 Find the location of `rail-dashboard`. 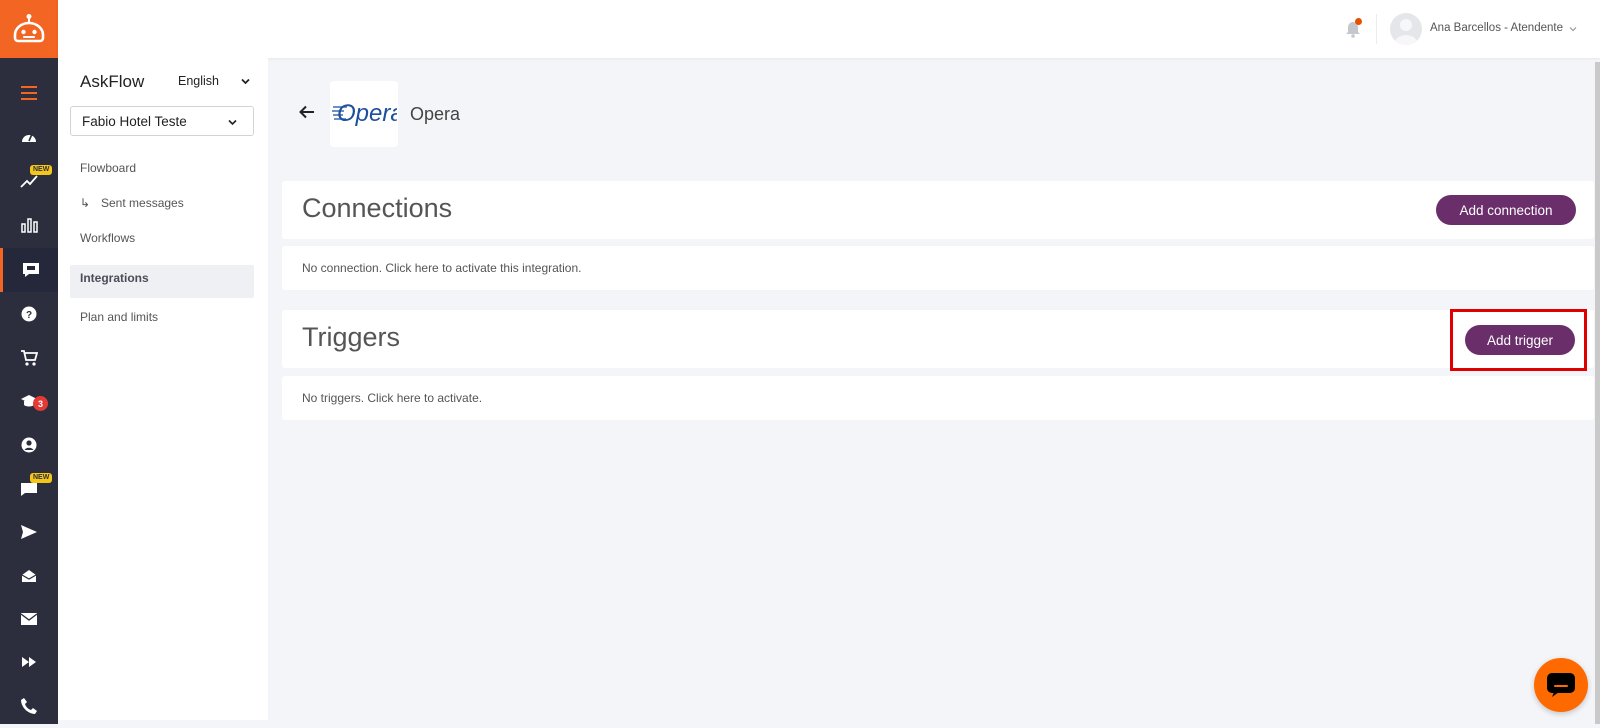

rail-dashboard is located at coordinates (29, 137).